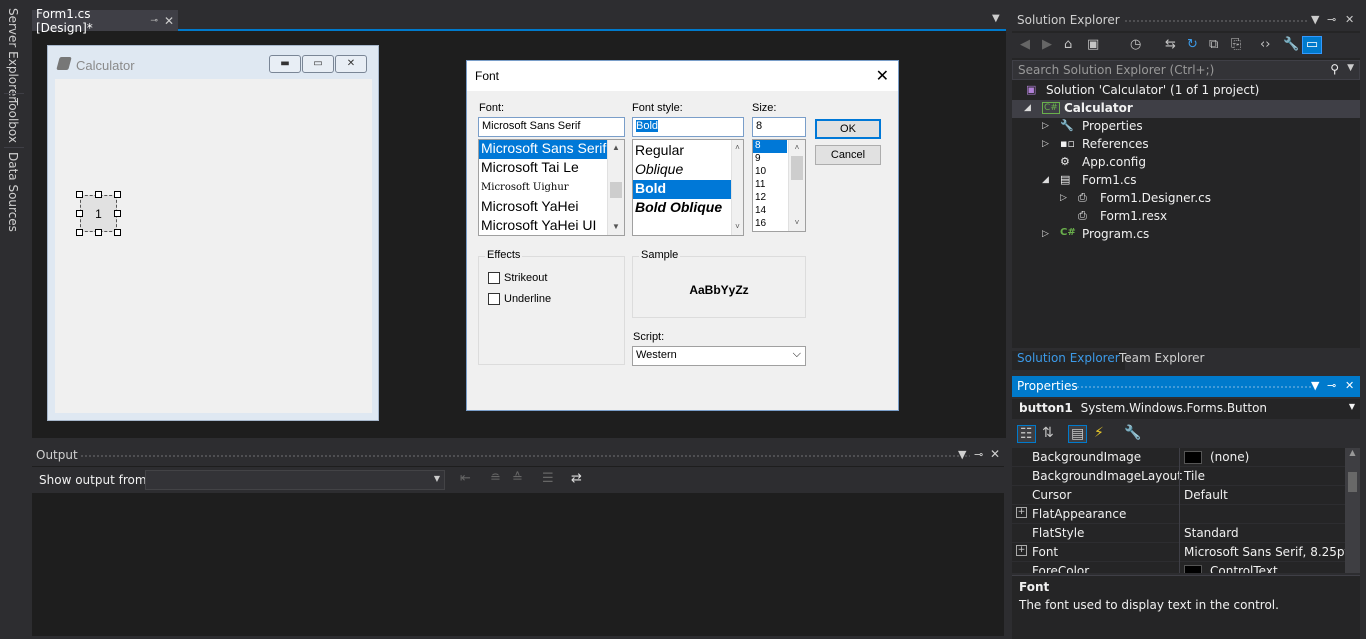 The image size is (1366, 639). What do you see at coordinates (688, 151) in the screenshot?
I see `list-item: Regular` at bounding box center [688, 151].